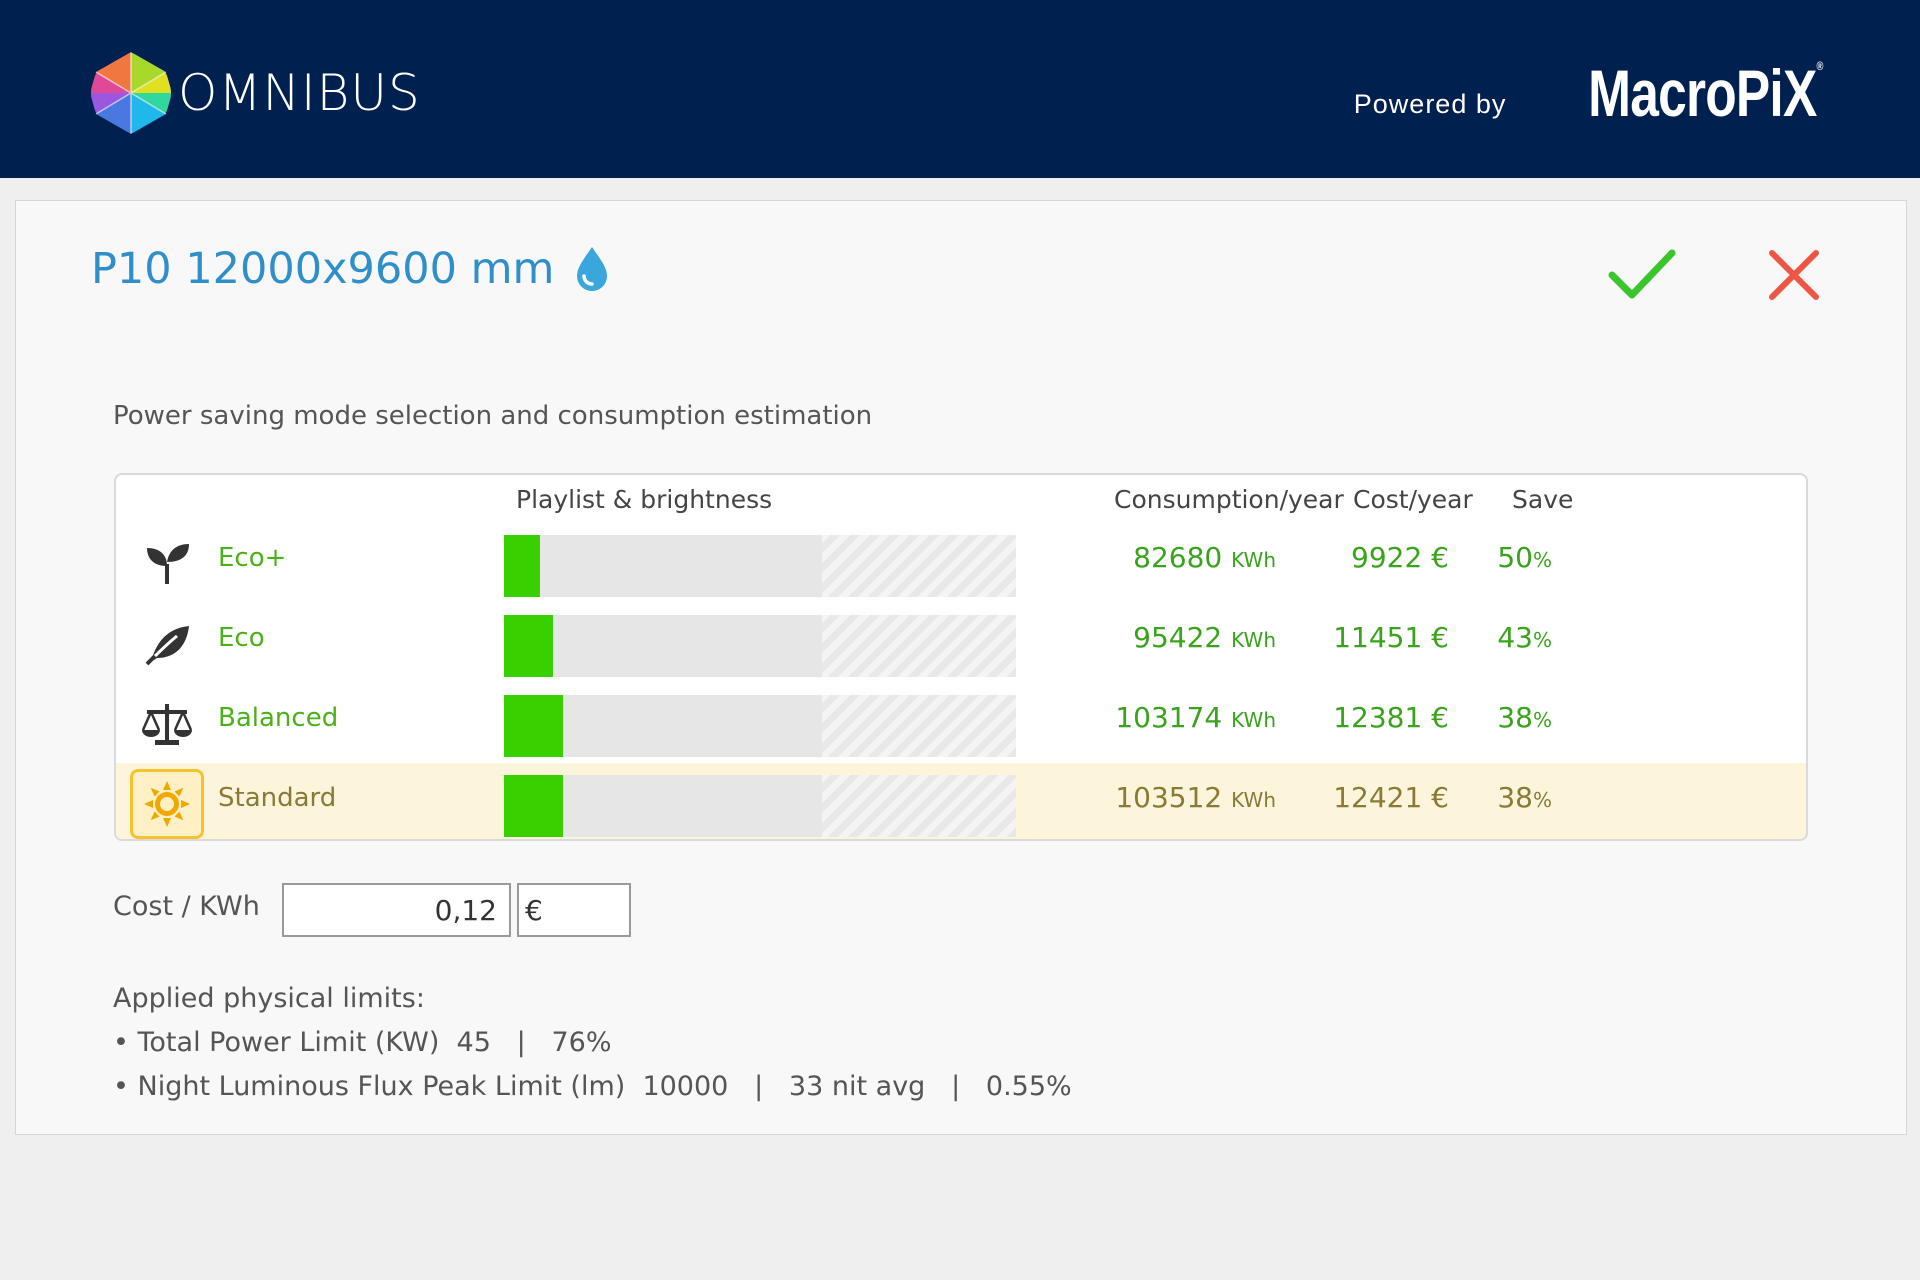 This screenshot has width=1920, height=1280. Describe the element at coordinates (574, 910) in the screenshot. I see `currency-input` at that location.